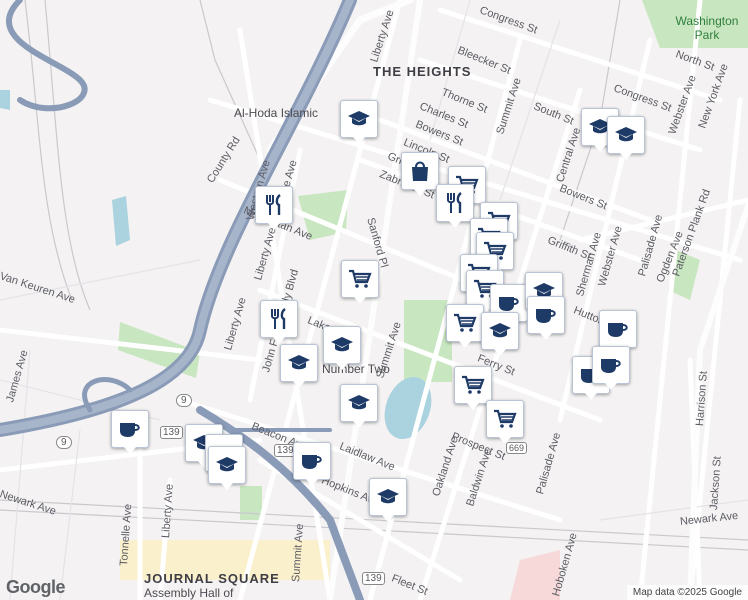 This screenshot has height=600, width=748. I want to click on school-marker-al-hoda, so click(359, 122).